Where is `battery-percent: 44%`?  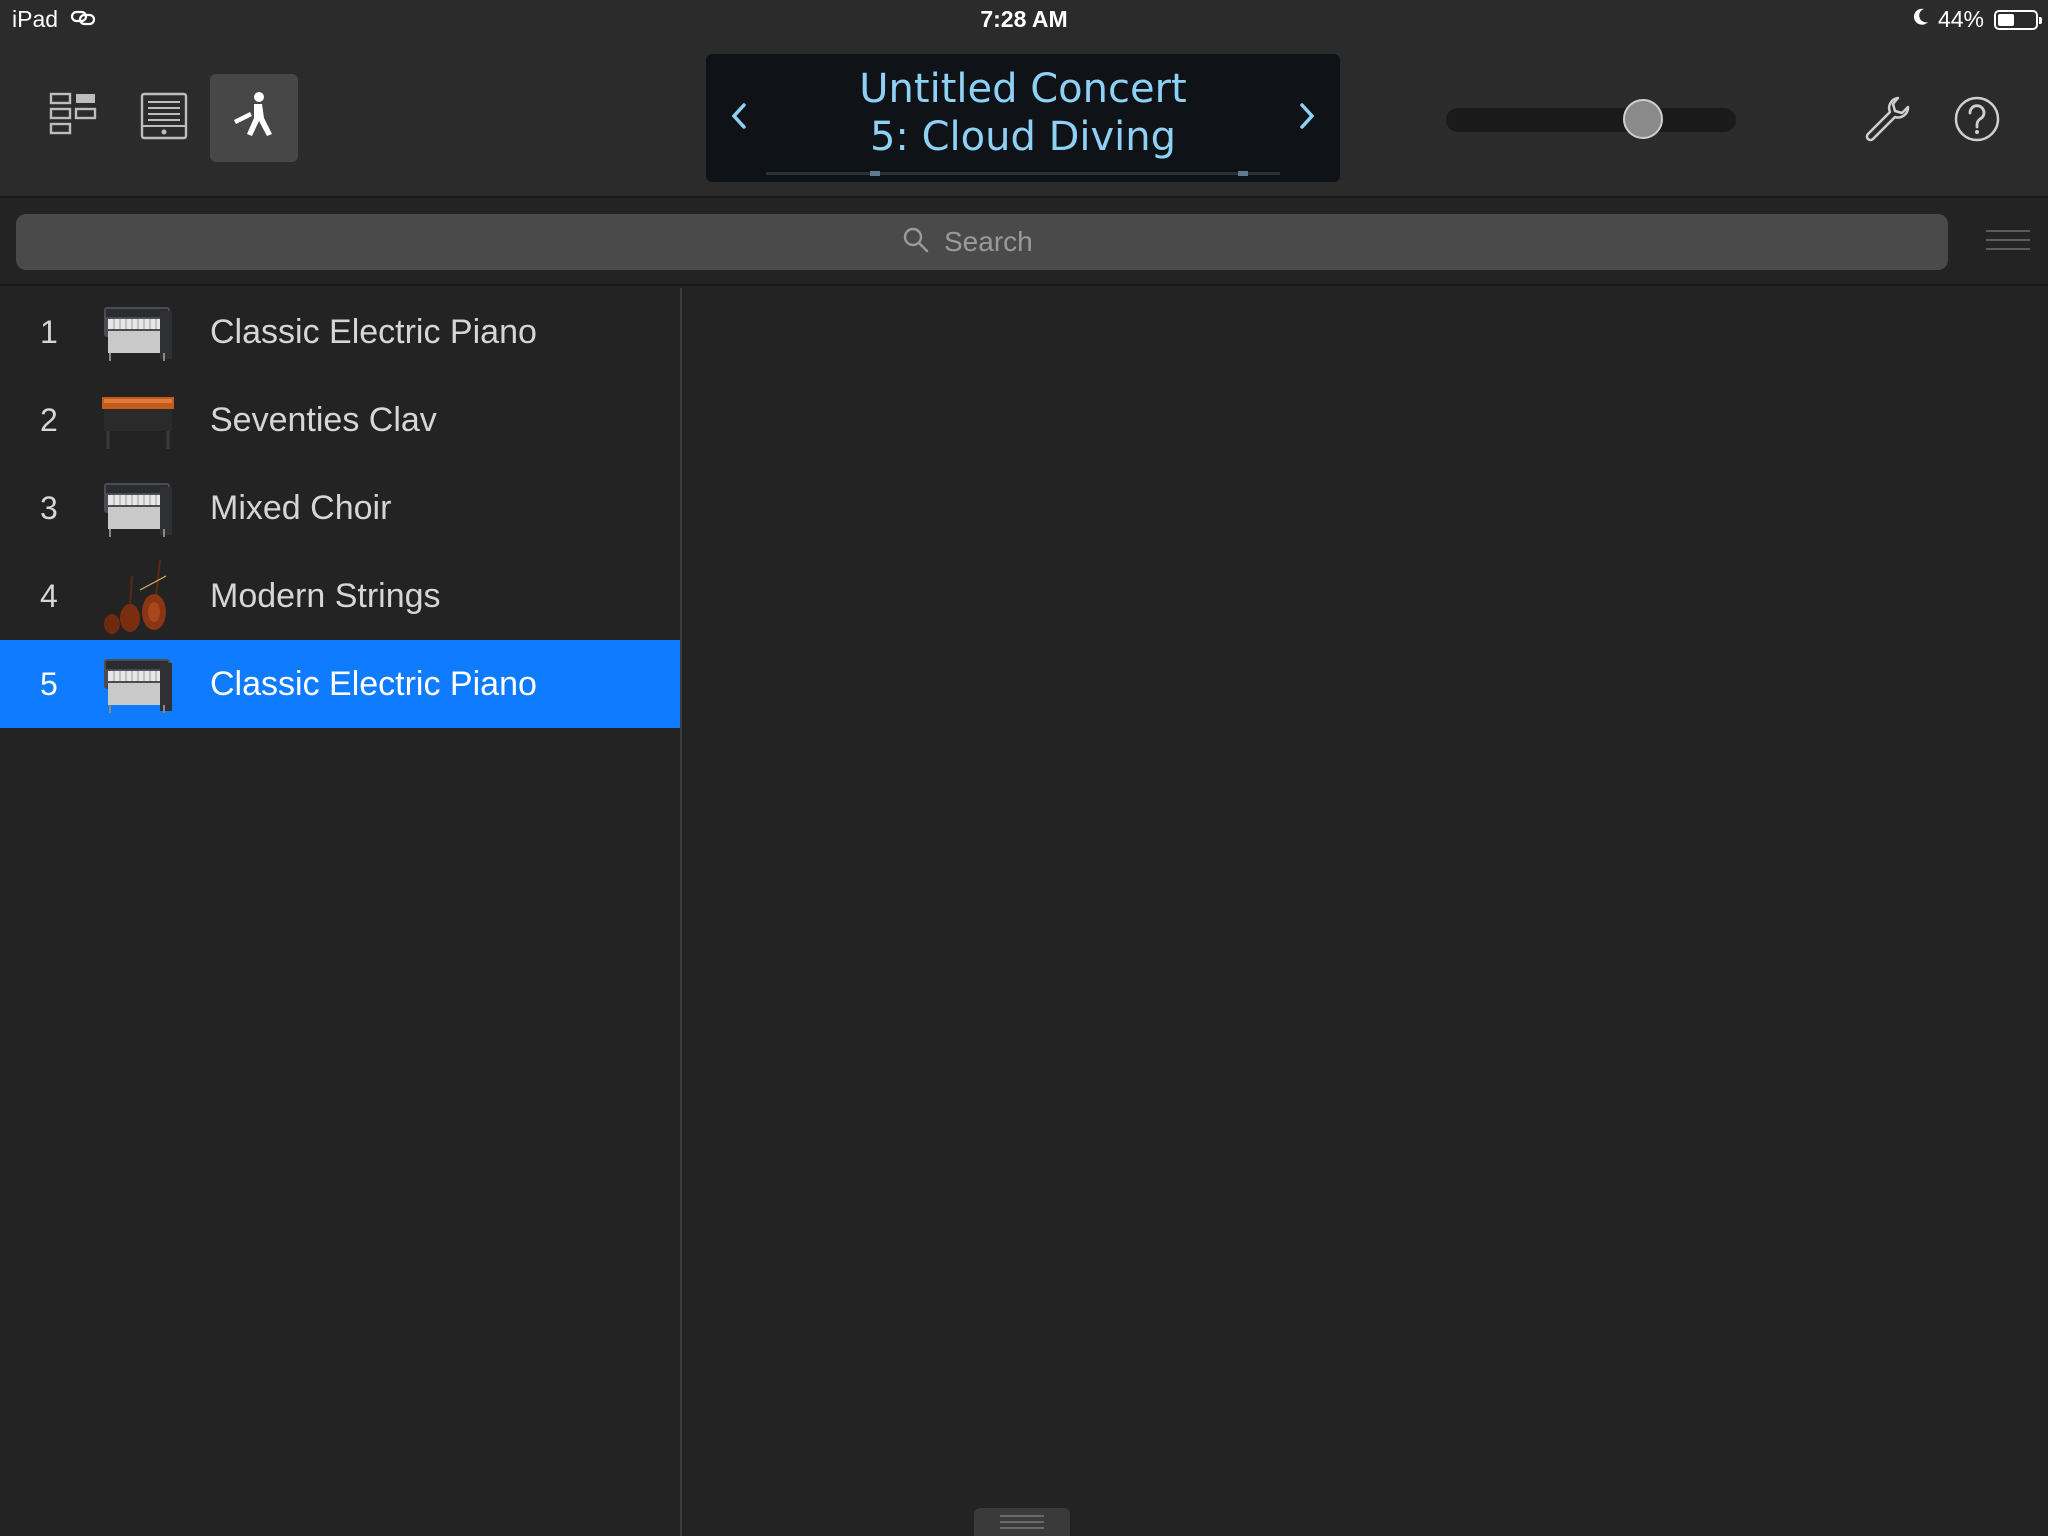 battery-percent: 44% is located at coordinates (1960, 19).